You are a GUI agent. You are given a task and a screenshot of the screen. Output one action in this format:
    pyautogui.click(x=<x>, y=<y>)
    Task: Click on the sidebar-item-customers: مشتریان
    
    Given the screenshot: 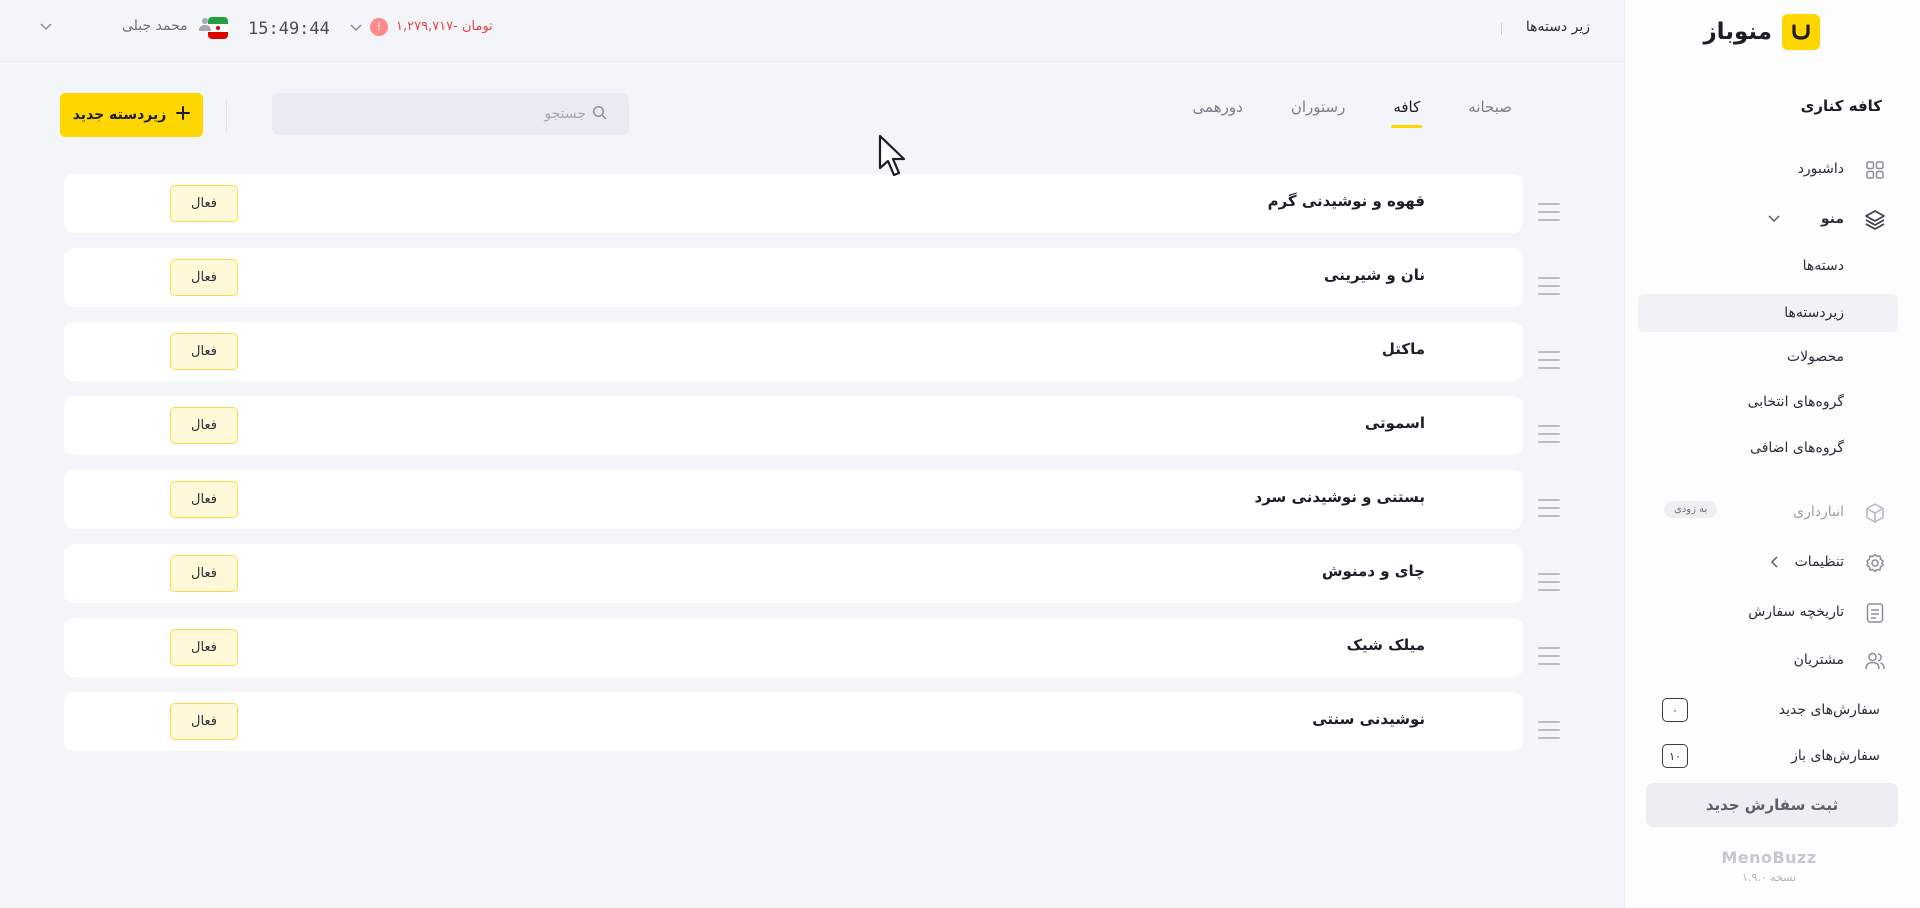 What is the action you would take?
    pyautogui.click(x=1772, y=660)
    